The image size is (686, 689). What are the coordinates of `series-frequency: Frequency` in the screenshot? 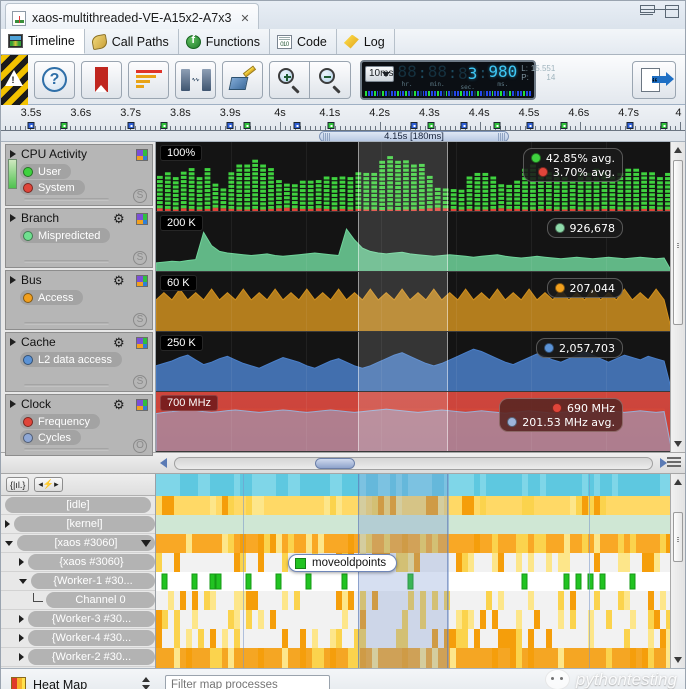 It's located at (60, 421).